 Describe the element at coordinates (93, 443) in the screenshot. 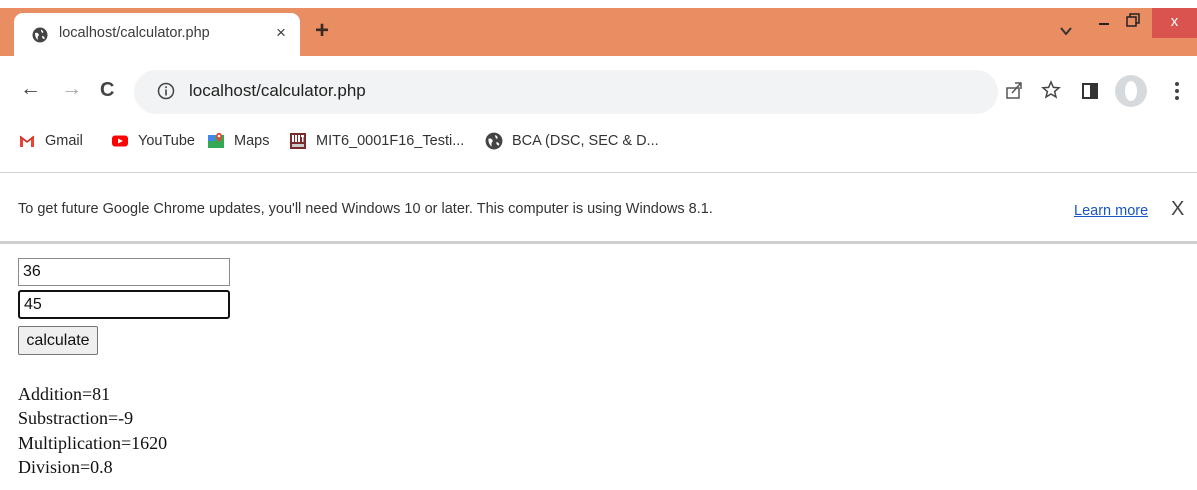

I see `multiplication-result: Multiplication=1620` at that location.